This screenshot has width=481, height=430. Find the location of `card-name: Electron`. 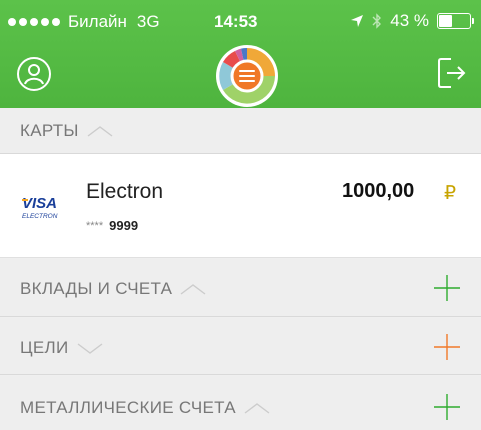

card-name: Electron is located at coordinates (125, 191).